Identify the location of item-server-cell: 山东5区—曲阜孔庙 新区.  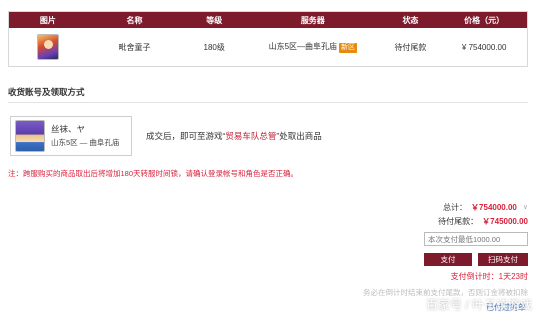
(312, 47).